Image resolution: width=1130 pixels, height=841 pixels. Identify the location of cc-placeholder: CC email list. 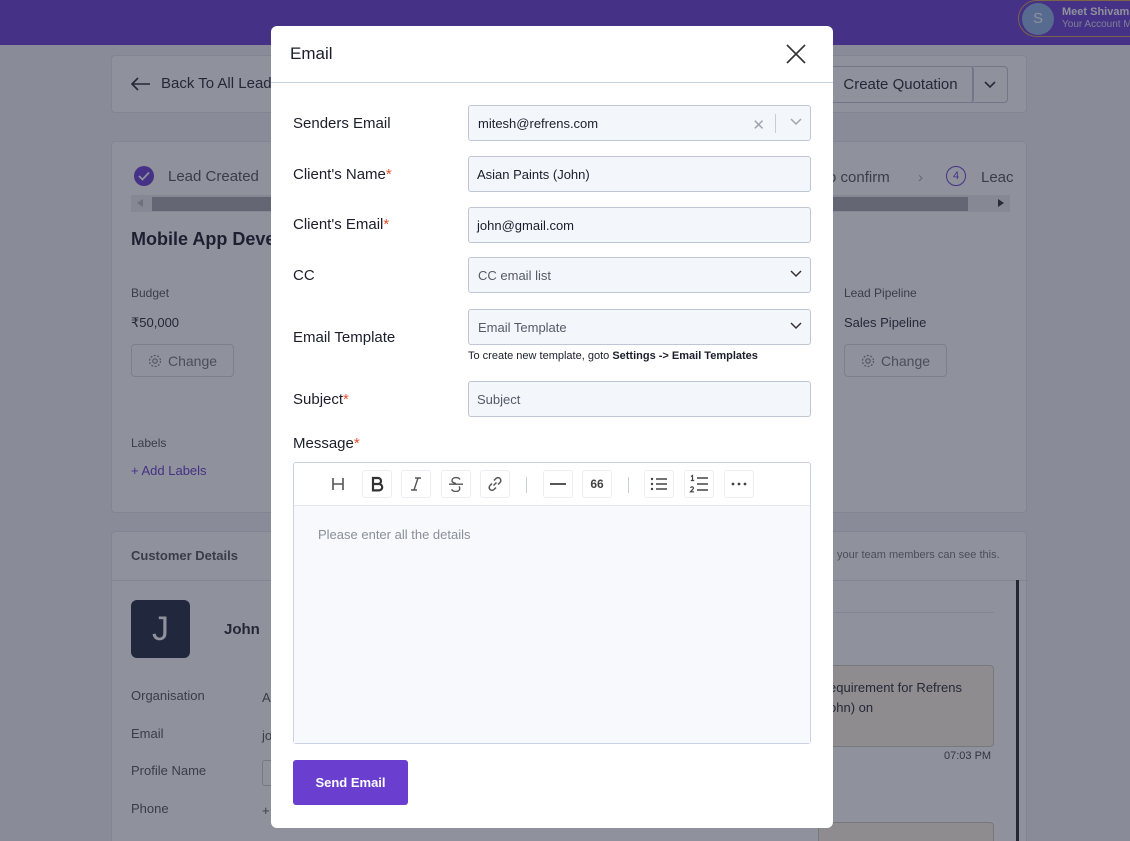
(514, 275).